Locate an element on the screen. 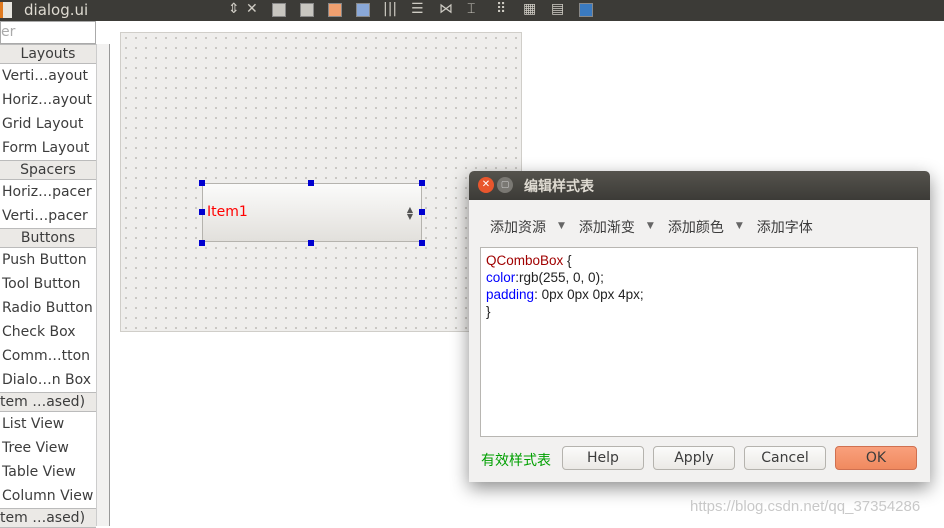 The height and width of the screenshot is (528, 944). widget-item: Grid Layout is located at coordinates (48, 124).